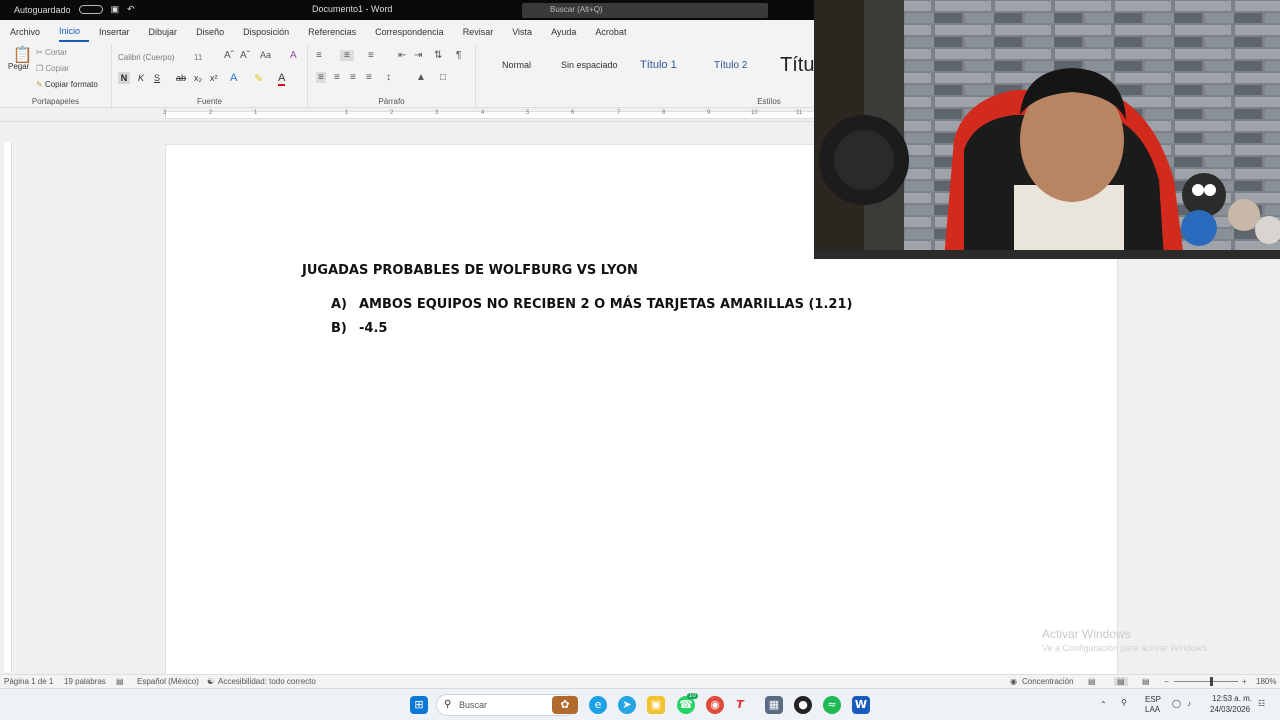  Describe the element at coordinates (168, 681) in the screenshot. I see `language-status: Español (México)` at that location.